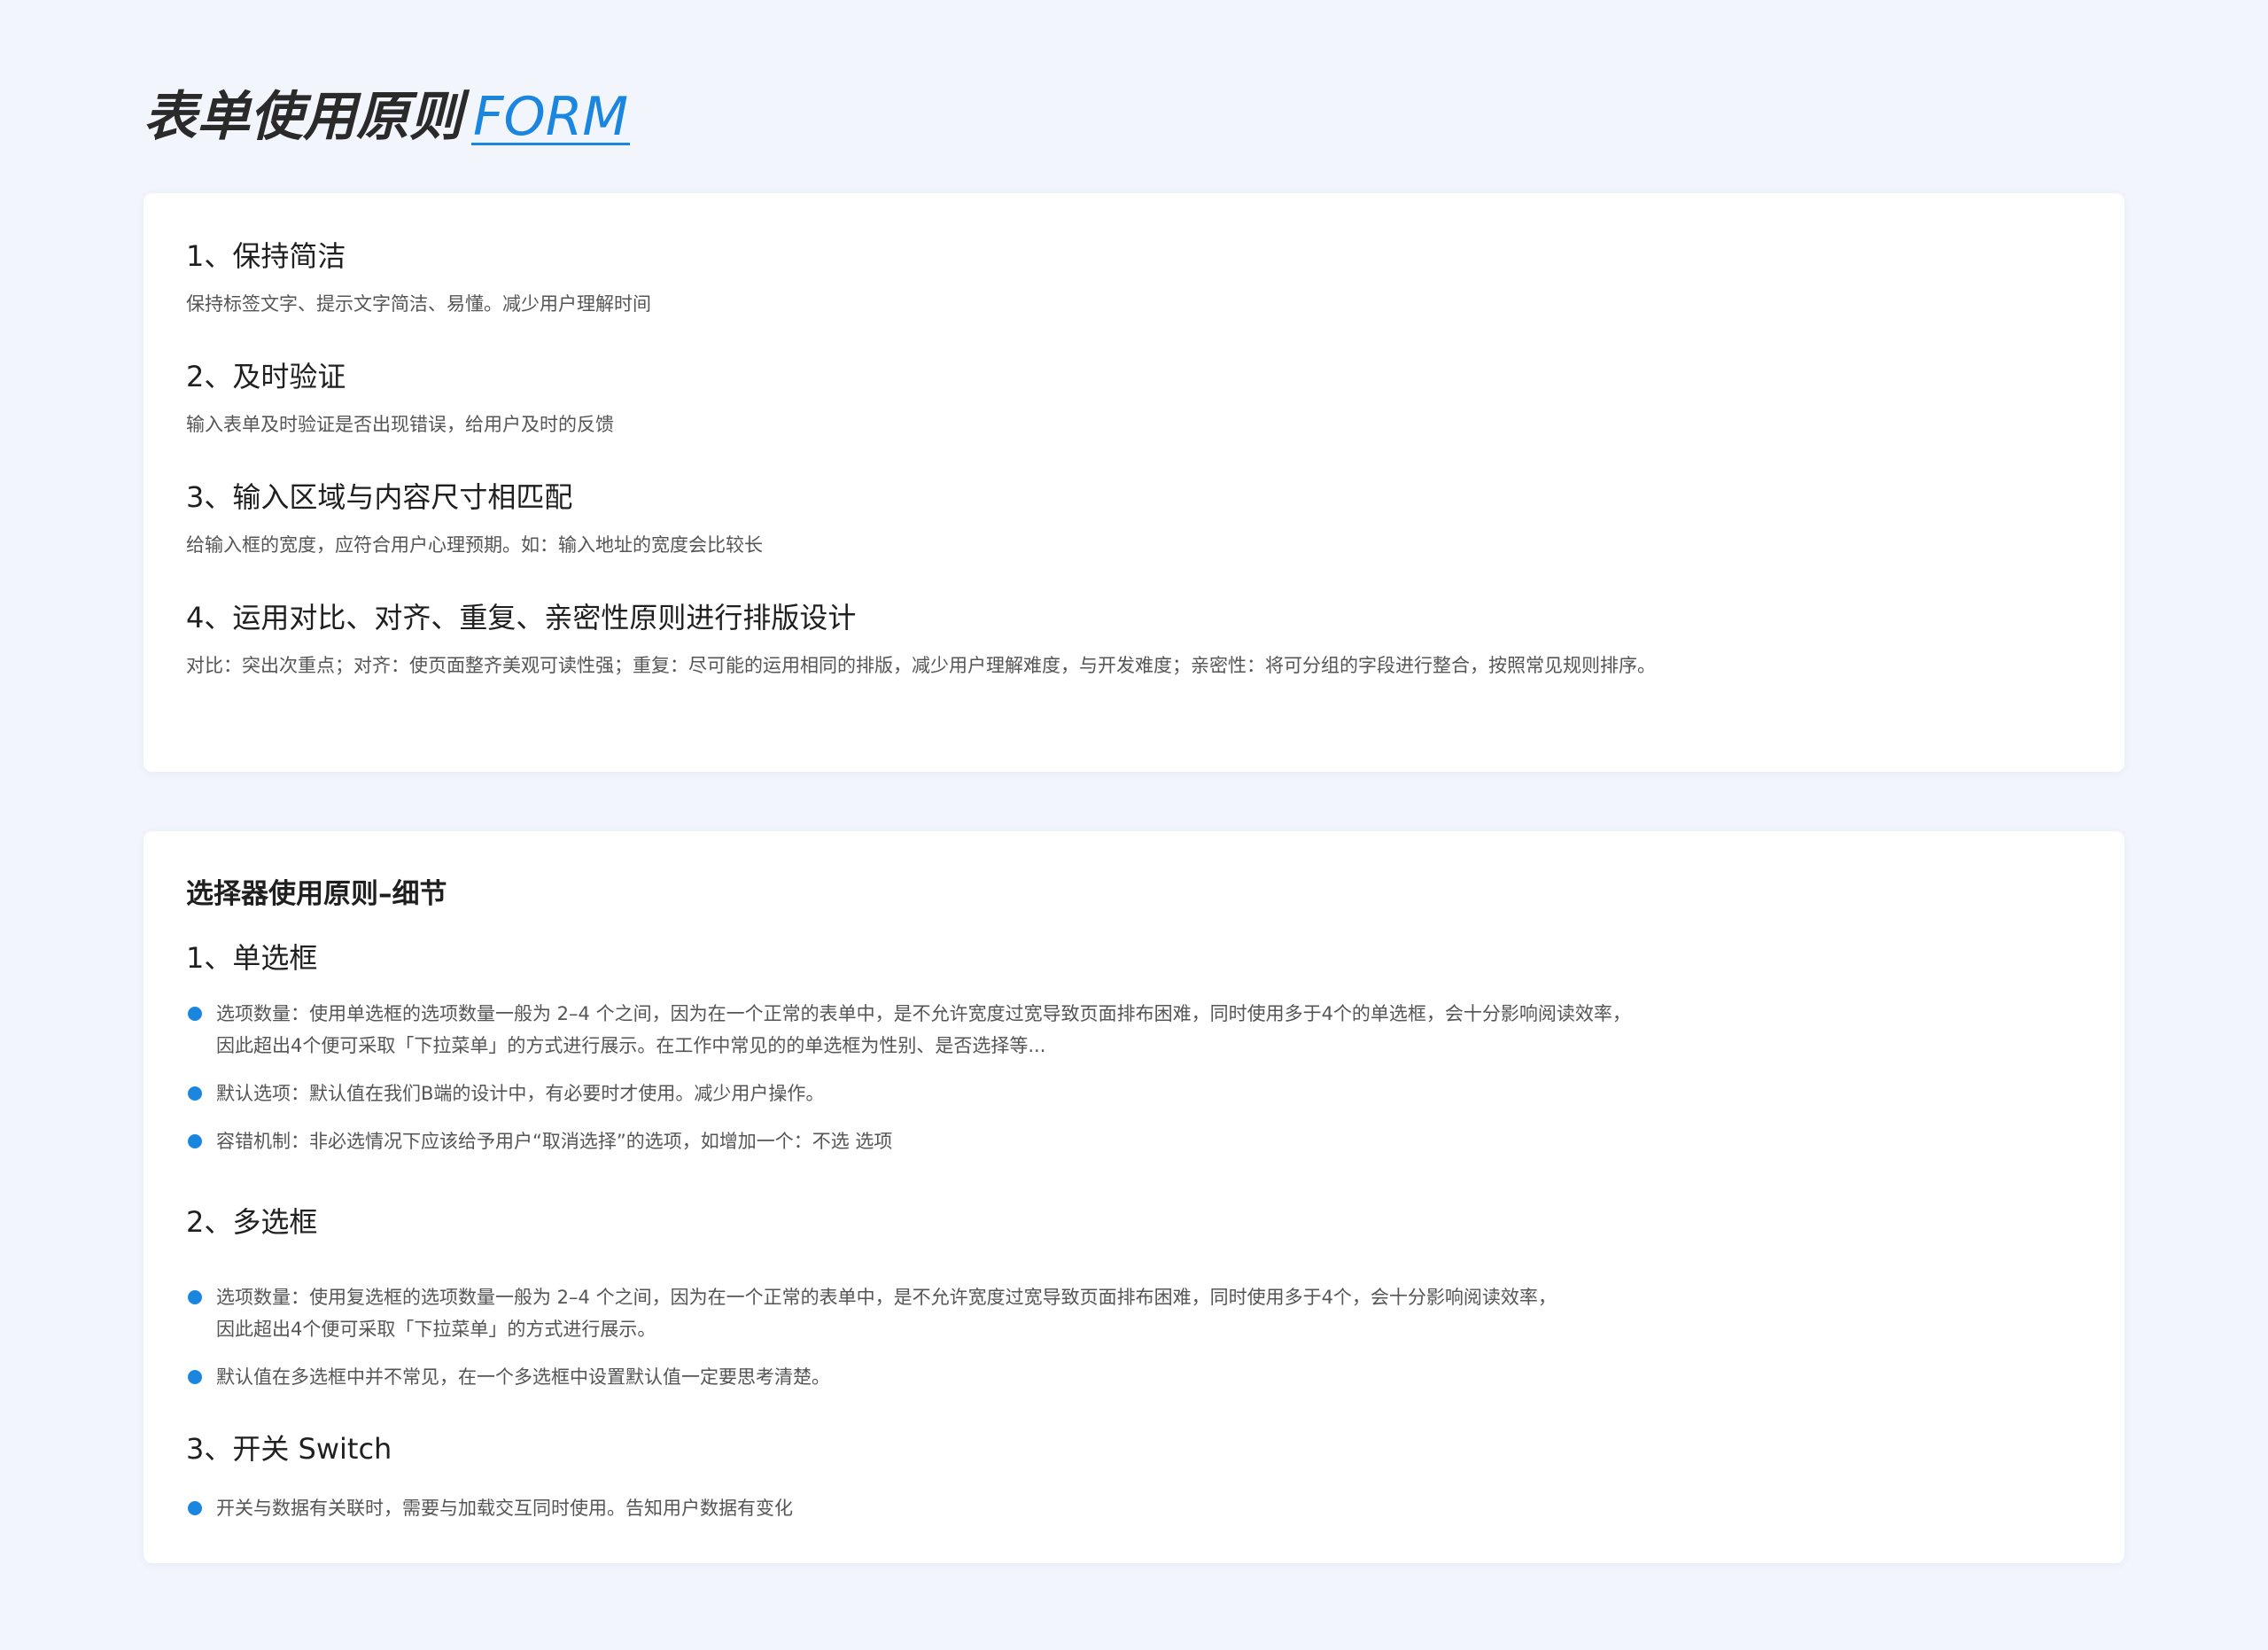 The width and height of the screenshot is (2268, 1650). I want to click on principle-title: 4、运用对比、对齐、重复、亲密性原则进行排版设计, so click(521, 617).